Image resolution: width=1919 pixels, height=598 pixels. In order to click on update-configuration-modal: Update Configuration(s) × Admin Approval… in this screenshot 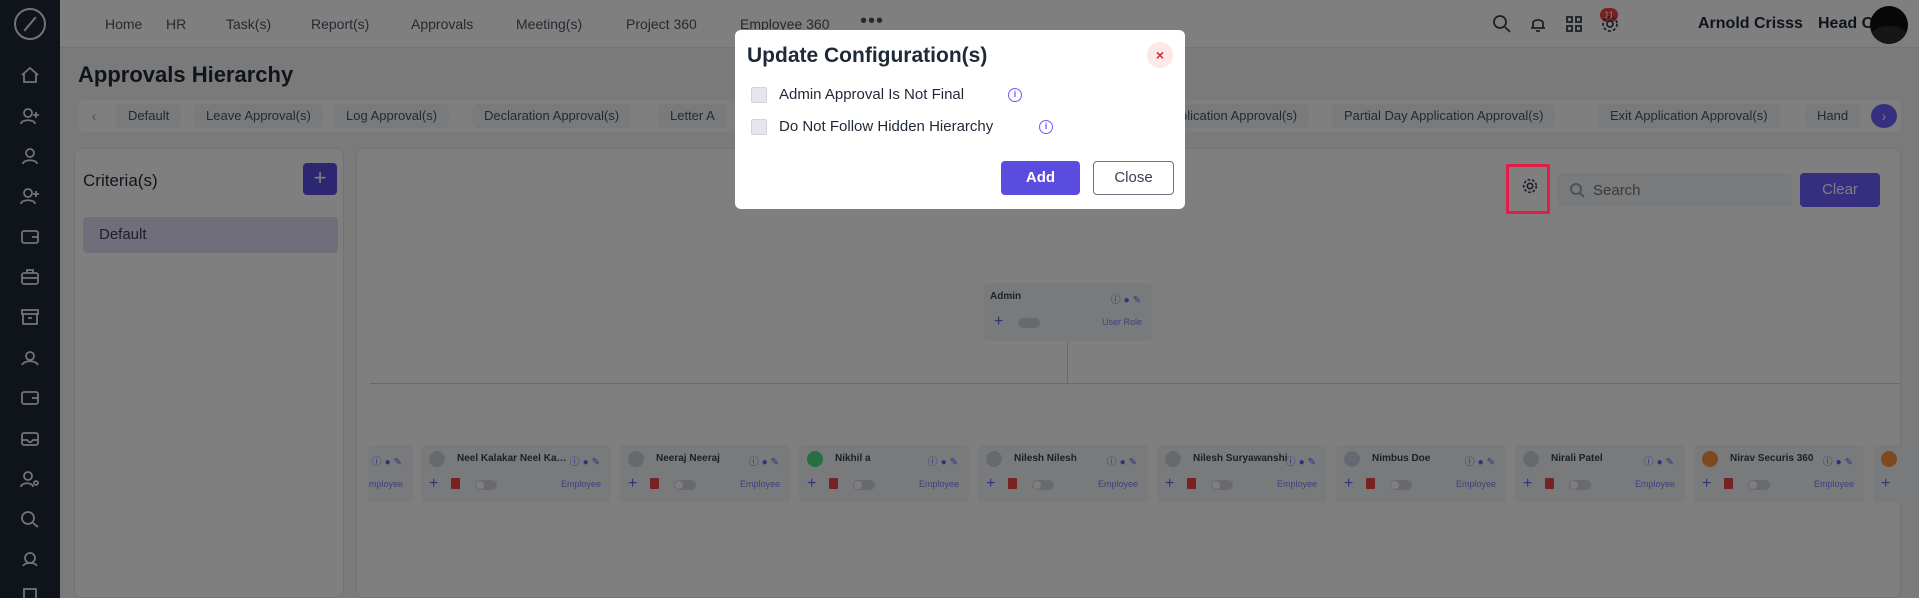, I will do `click(960, 119)`.